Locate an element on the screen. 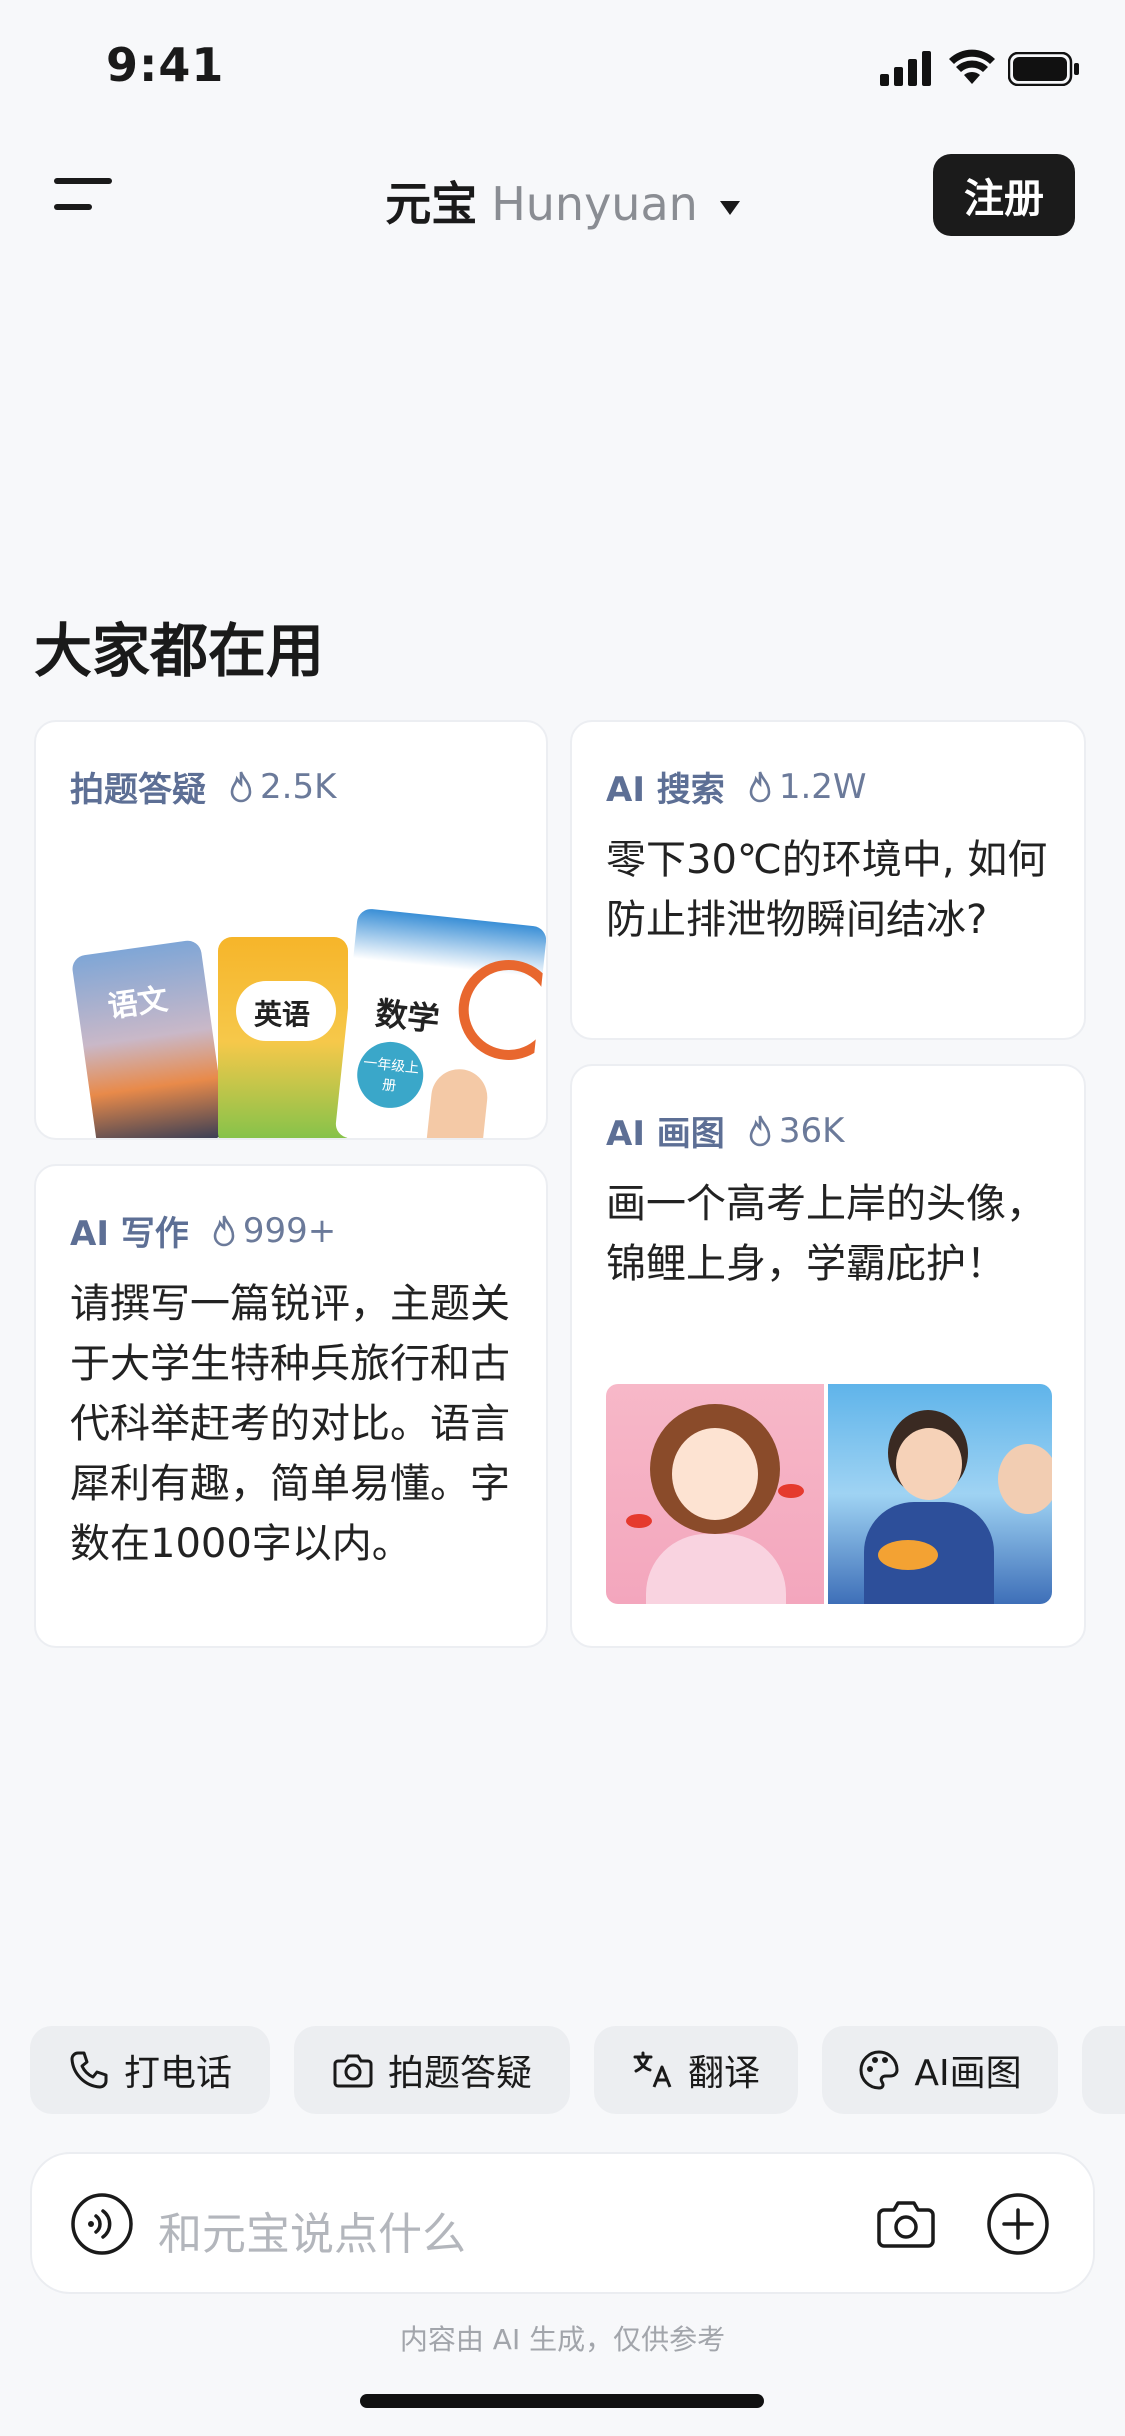 Image resolution: width=1125 pixels, height=2436 pixels. card-category: AI 写作 is located at coordinates (129, 1234).